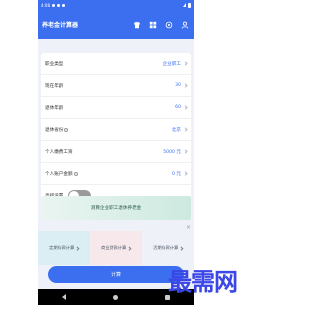 The width and height of the screenshot is (320, 315). I want to click on ad-demand-deposit-label: 活期存款计算, so click(166, 247).